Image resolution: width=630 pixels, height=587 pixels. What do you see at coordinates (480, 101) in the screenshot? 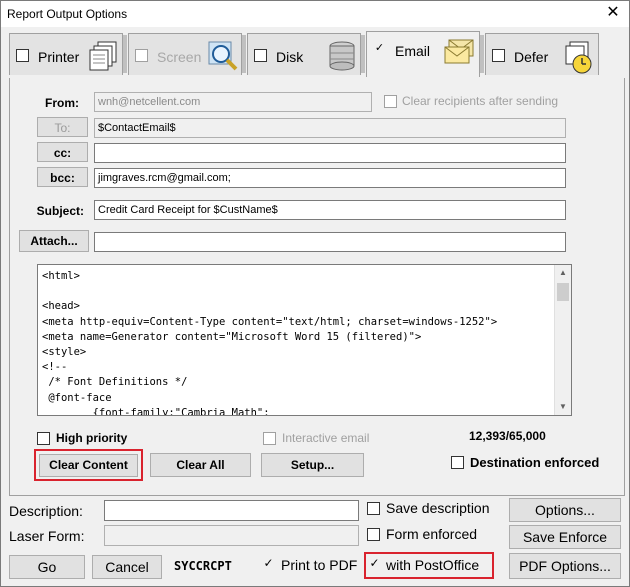
I see `clear-recipients-label: Clear recipients after sending` at bounding box center [480, 101].